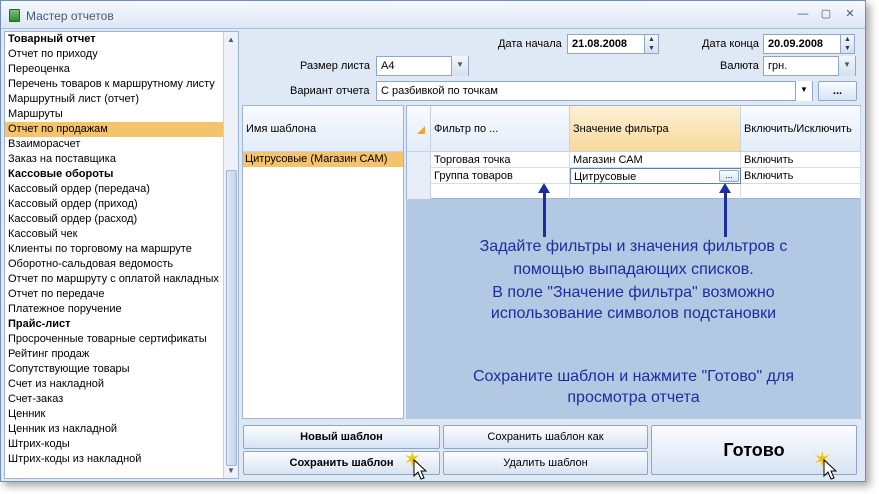 This screenshot has width=879, height=494. What do you see at coordinates (809, 66) in the screenshot?
I see `currency-select: грн. ▼` at bounding box center [809, 66].